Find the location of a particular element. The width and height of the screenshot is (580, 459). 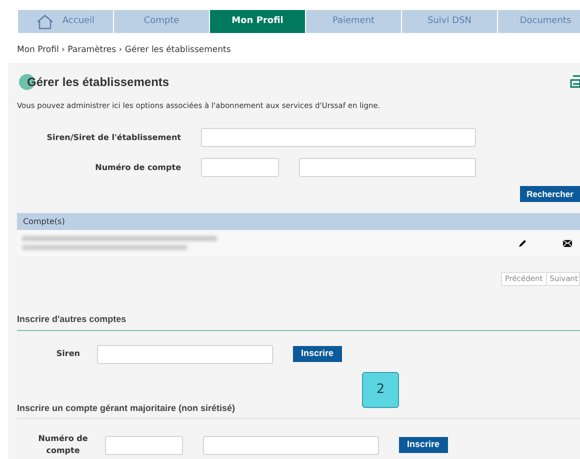

search-button: Rechercher is located at coordinates (550, 194).